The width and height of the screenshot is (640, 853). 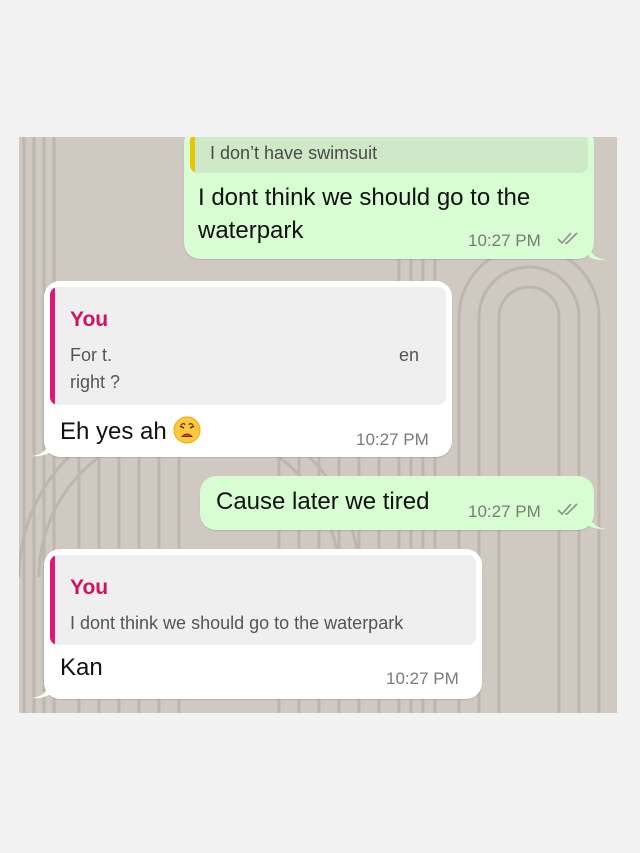 I want to click on message-bubble-outgoing: Cause later we tired 10:27 PM, so click(x=397, y=503).